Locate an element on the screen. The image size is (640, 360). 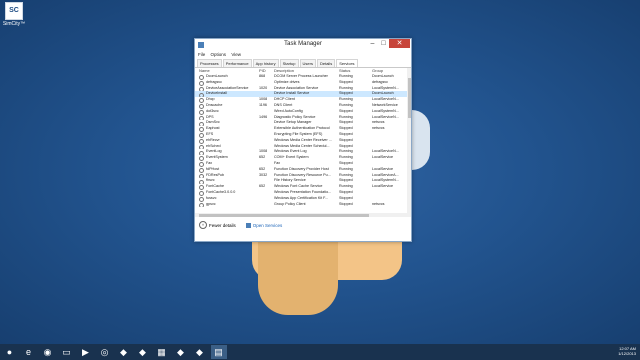
ie-icon: e is located at coordinates (29, 352).